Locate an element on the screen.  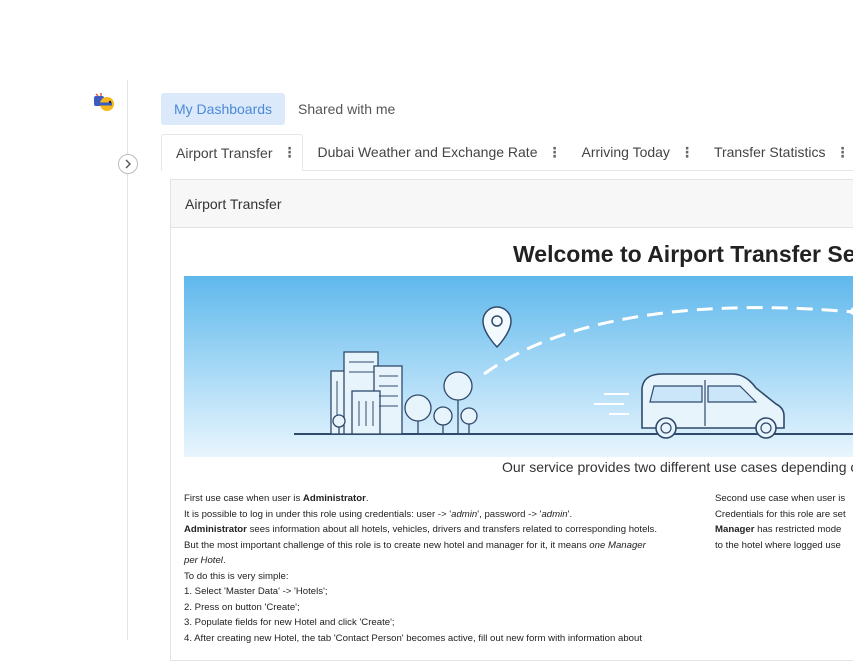
text-line: Second use case when user is is located at coordinates (780, 498).